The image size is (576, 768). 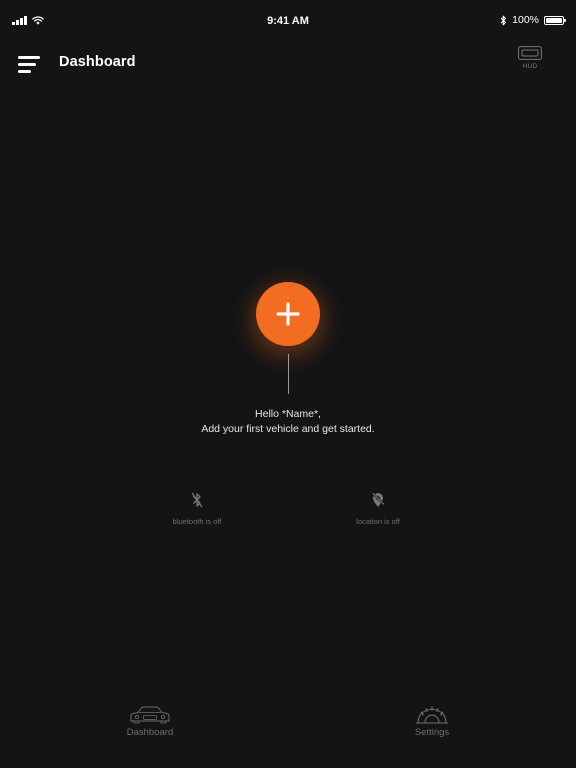 I want to click on tab-dashboard-label: Dashboard, so click(x=150, y=732).